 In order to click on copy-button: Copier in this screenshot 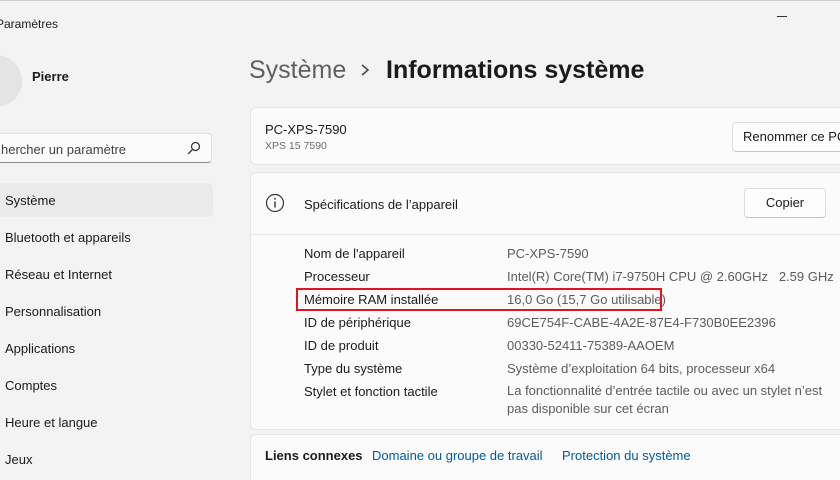, I will do `click(785, 203)`.